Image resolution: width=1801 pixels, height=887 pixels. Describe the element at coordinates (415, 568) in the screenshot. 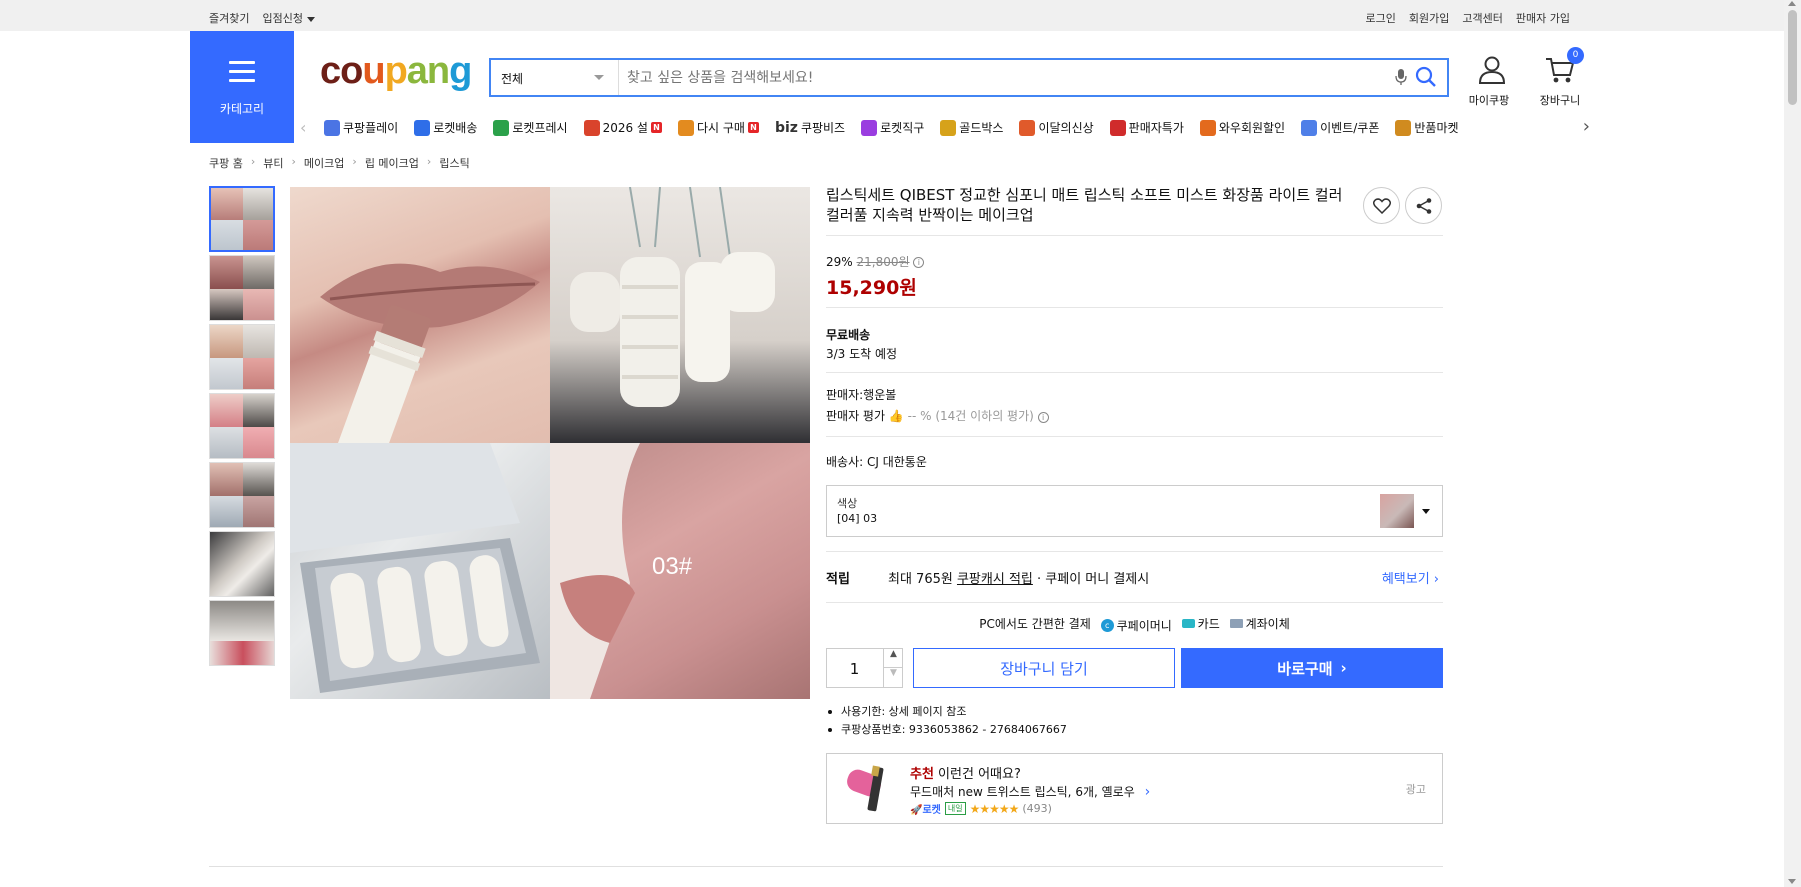

I see `box-illustration` at that location.